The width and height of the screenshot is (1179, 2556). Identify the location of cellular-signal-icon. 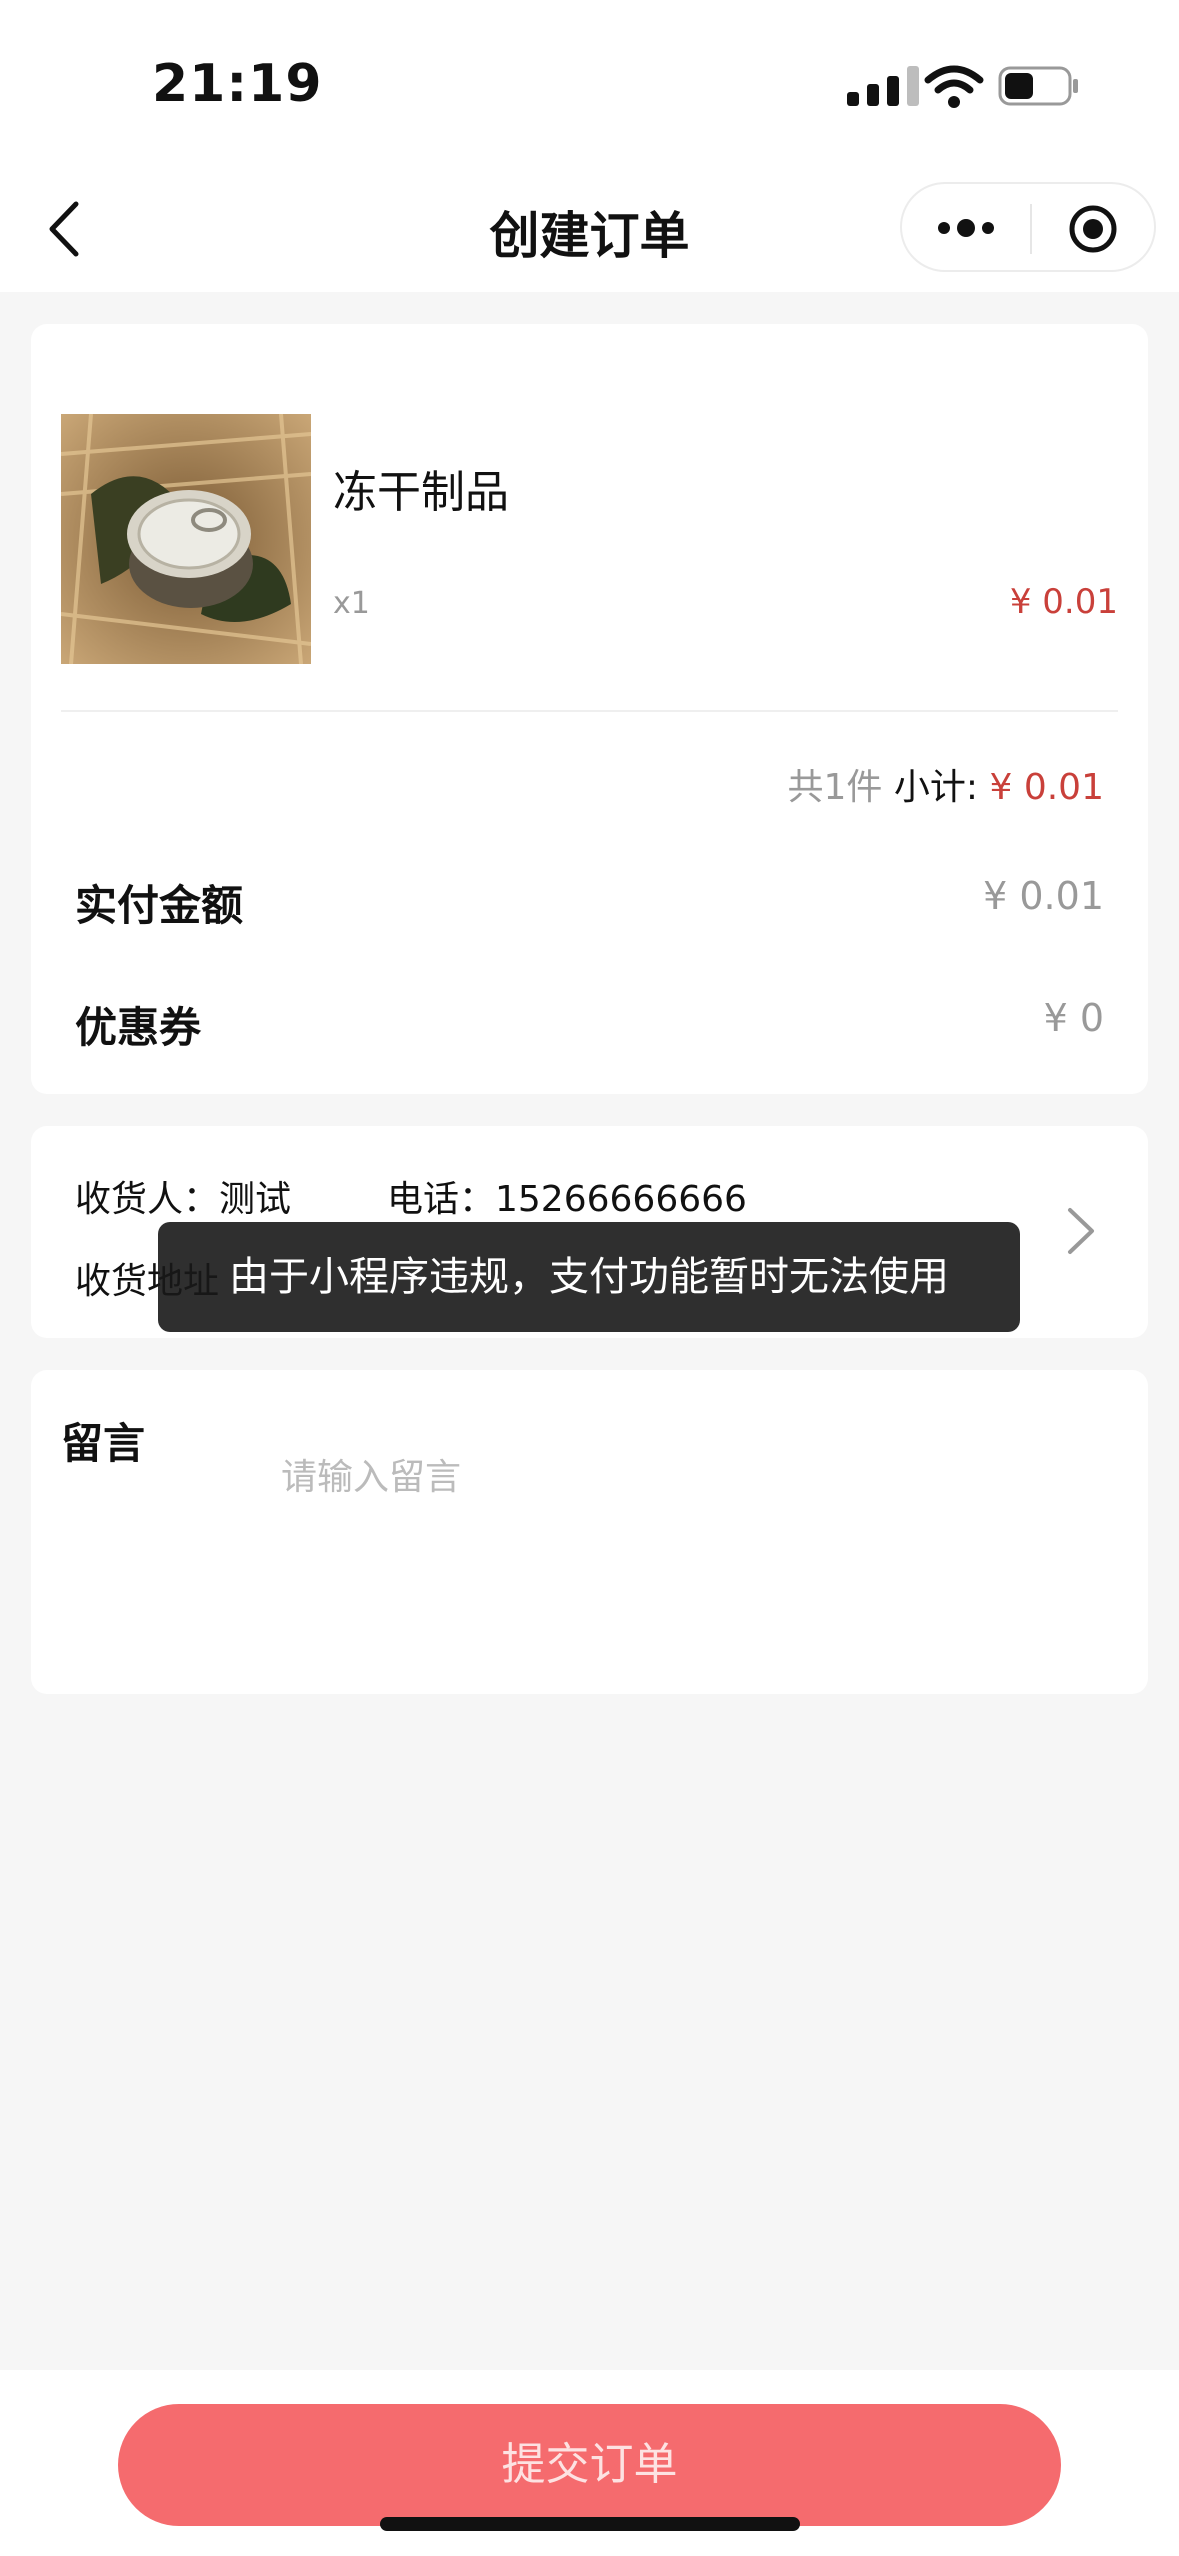
(883, 86).